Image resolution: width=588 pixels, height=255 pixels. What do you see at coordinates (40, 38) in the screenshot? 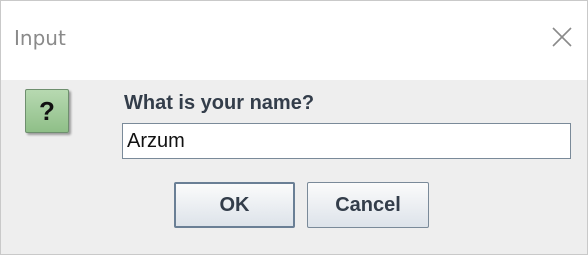
I see `dialog-title: Input` at bounding box center [40, 38].